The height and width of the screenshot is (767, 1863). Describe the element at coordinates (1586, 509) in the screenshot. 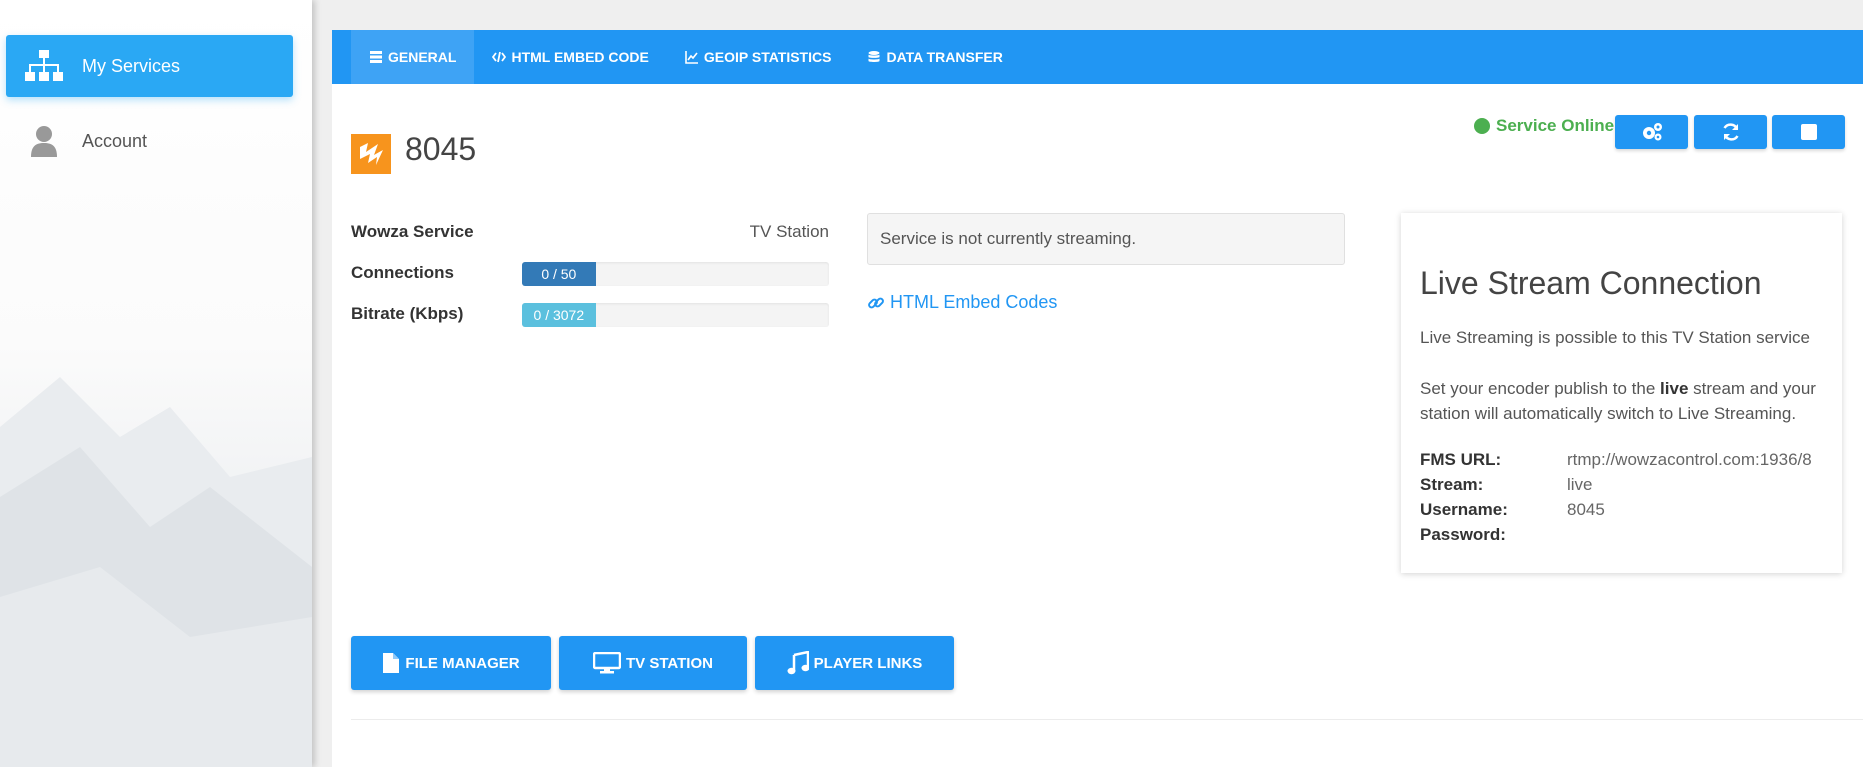

I see `username-value: 8045` at that location.